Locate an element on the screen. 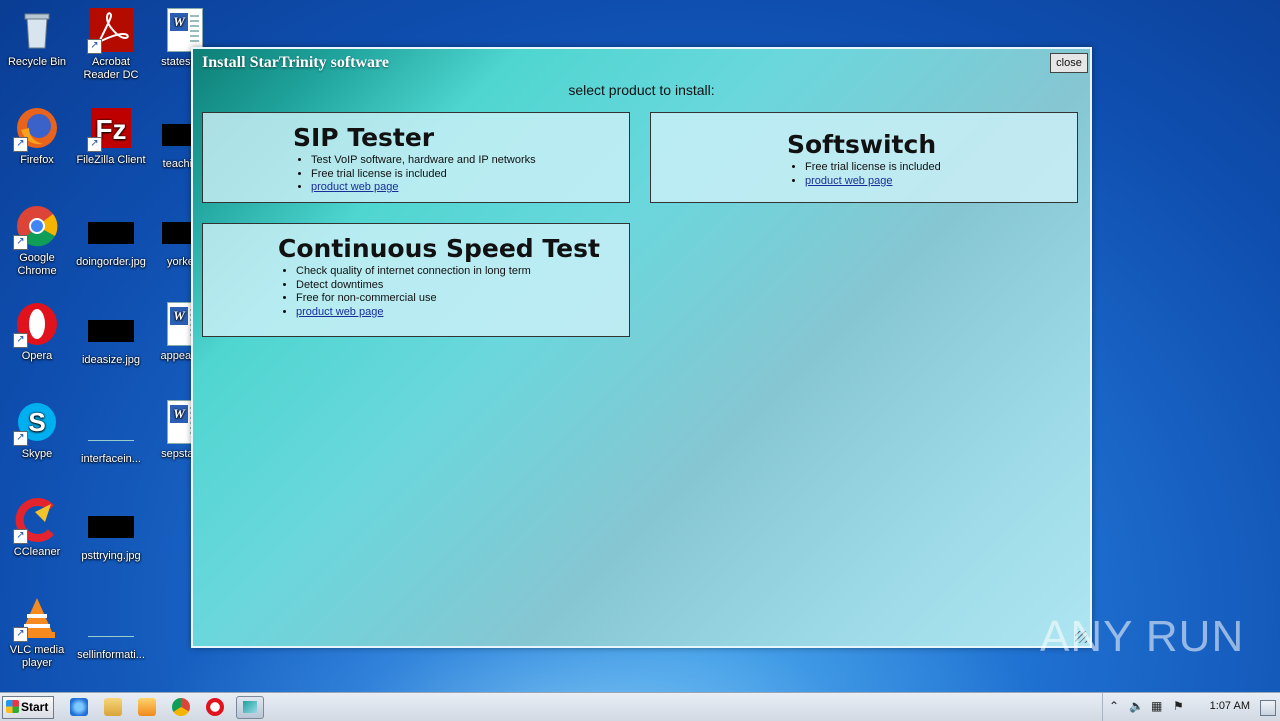 This screenshot has height=721, width=1280. desktop-icon-firefox: ↗ Firefox is located at coordinates (37, 136).